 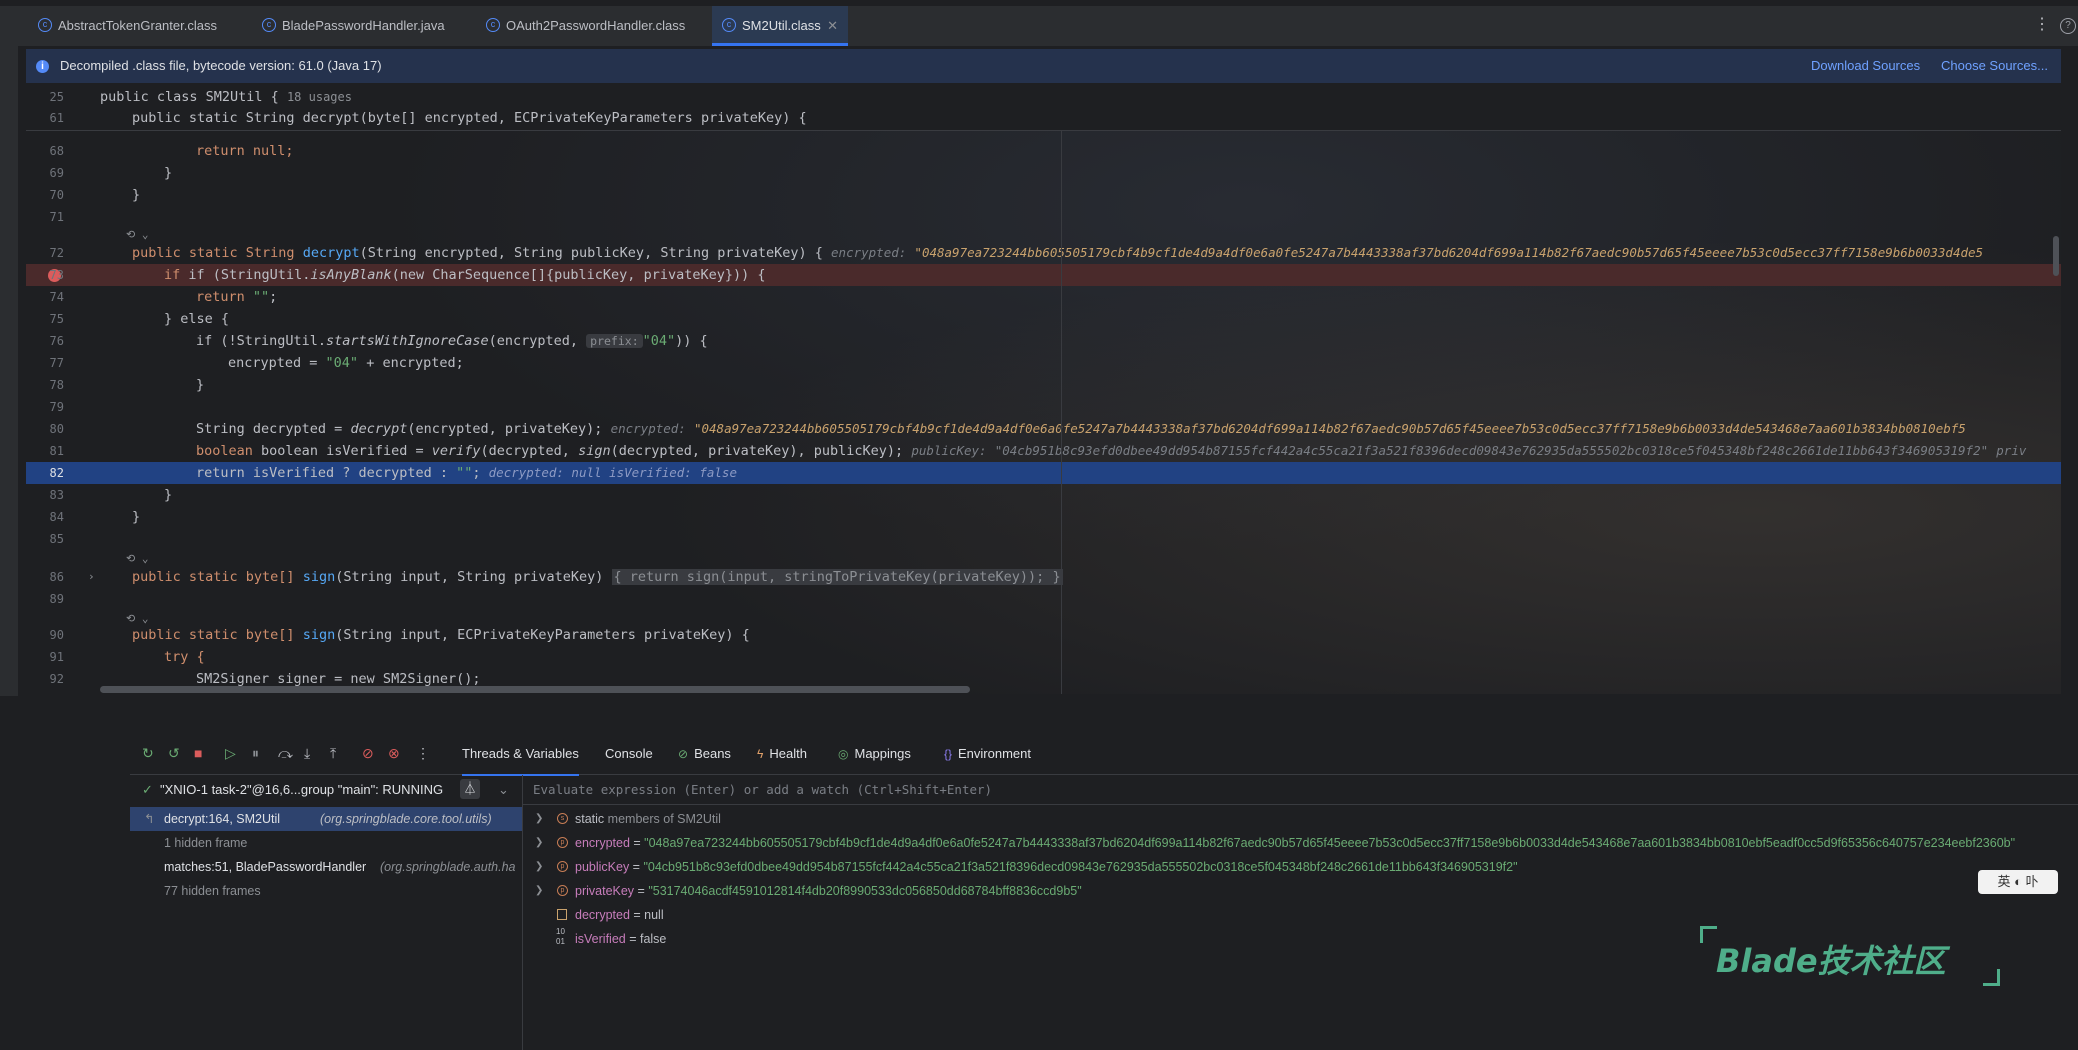 I want to click on close-icon: ✕, so click(x=832, y=26).